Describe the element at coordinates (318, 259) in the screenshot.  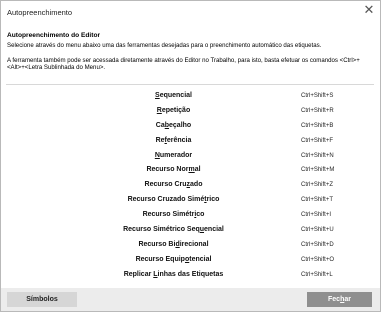
I see `command-shortcut: Ctrl+Shift+O` at that location.